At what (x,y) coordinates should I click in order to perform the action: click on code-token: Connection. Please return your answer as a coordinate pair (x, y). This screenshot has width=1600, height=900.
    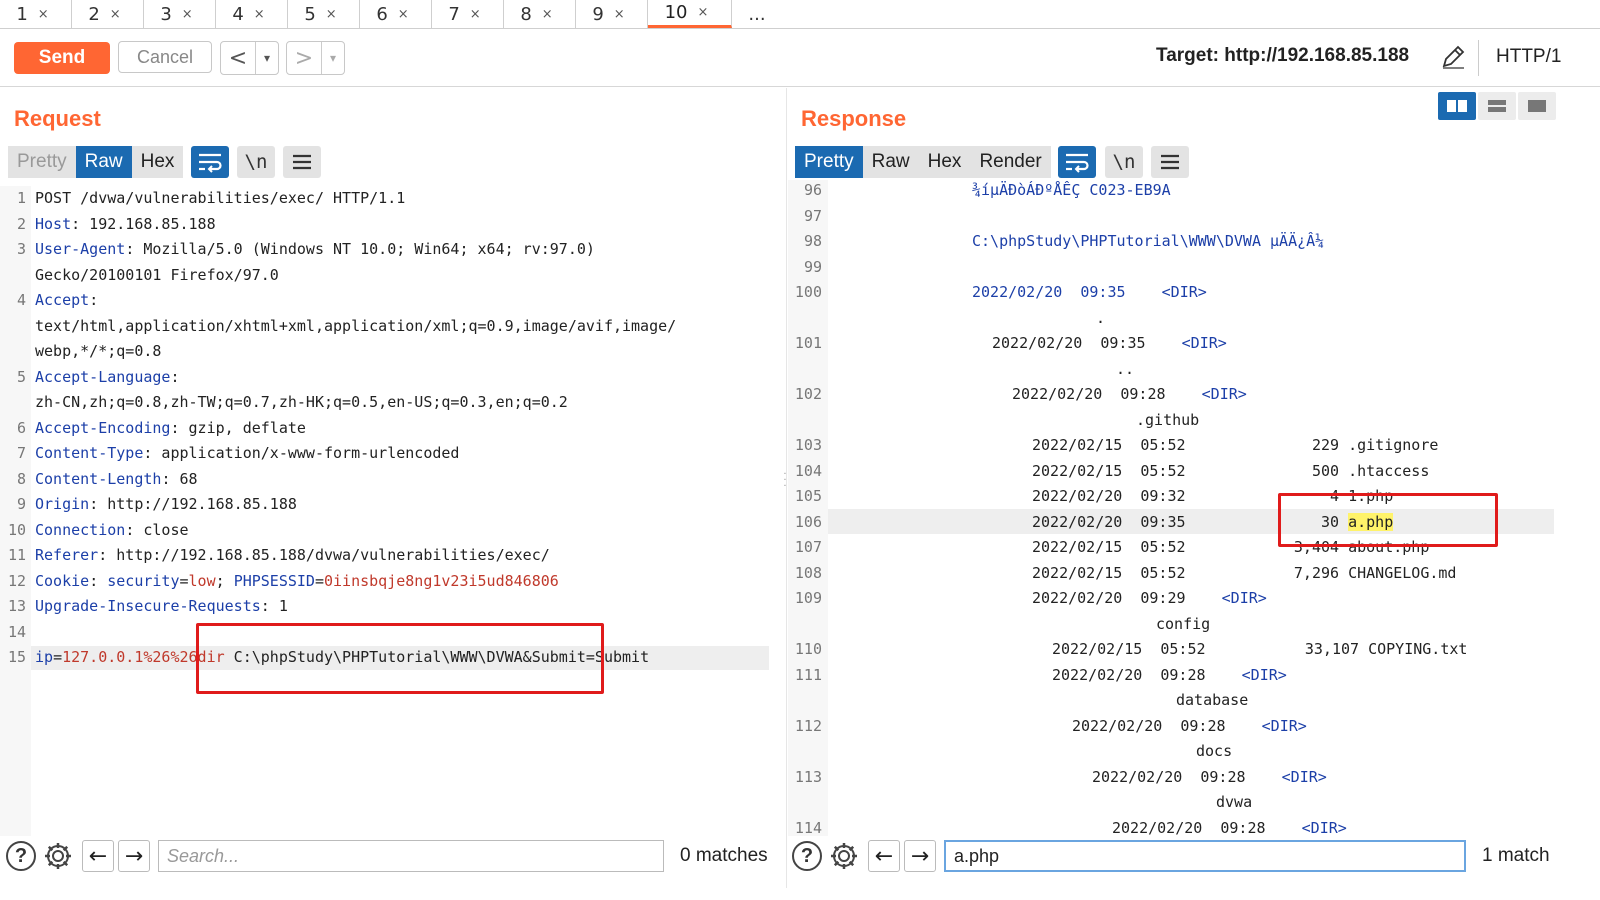
    Looking at the image, I should click on (80, 529).